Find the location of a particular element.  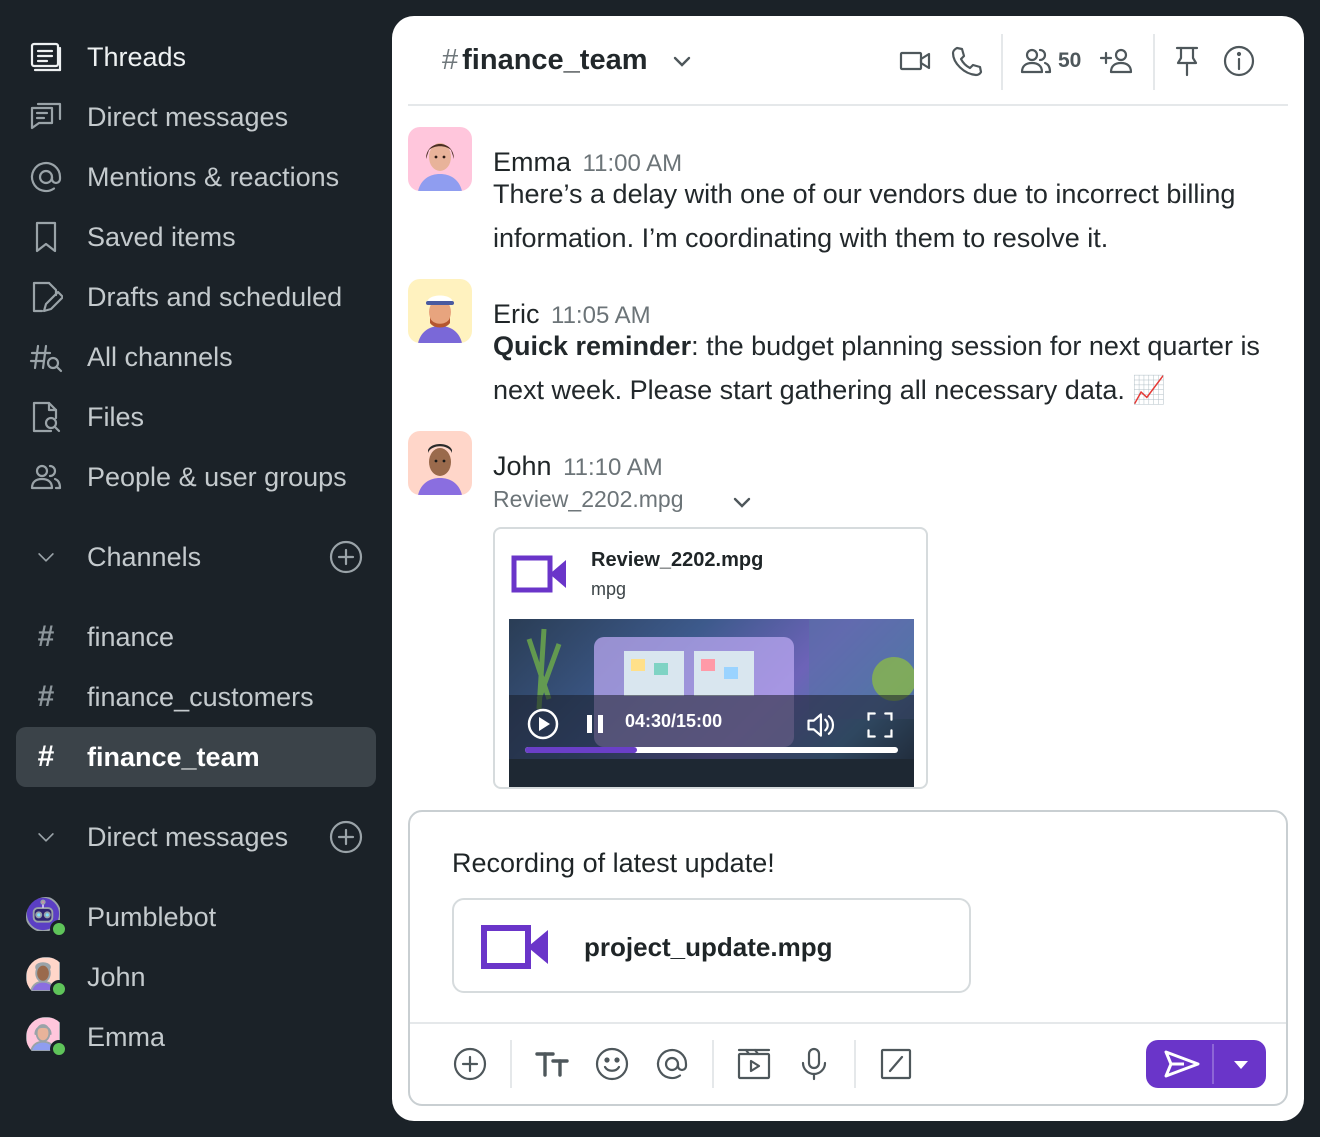

add-attachment-icon is located at coordinates (470, 1064).